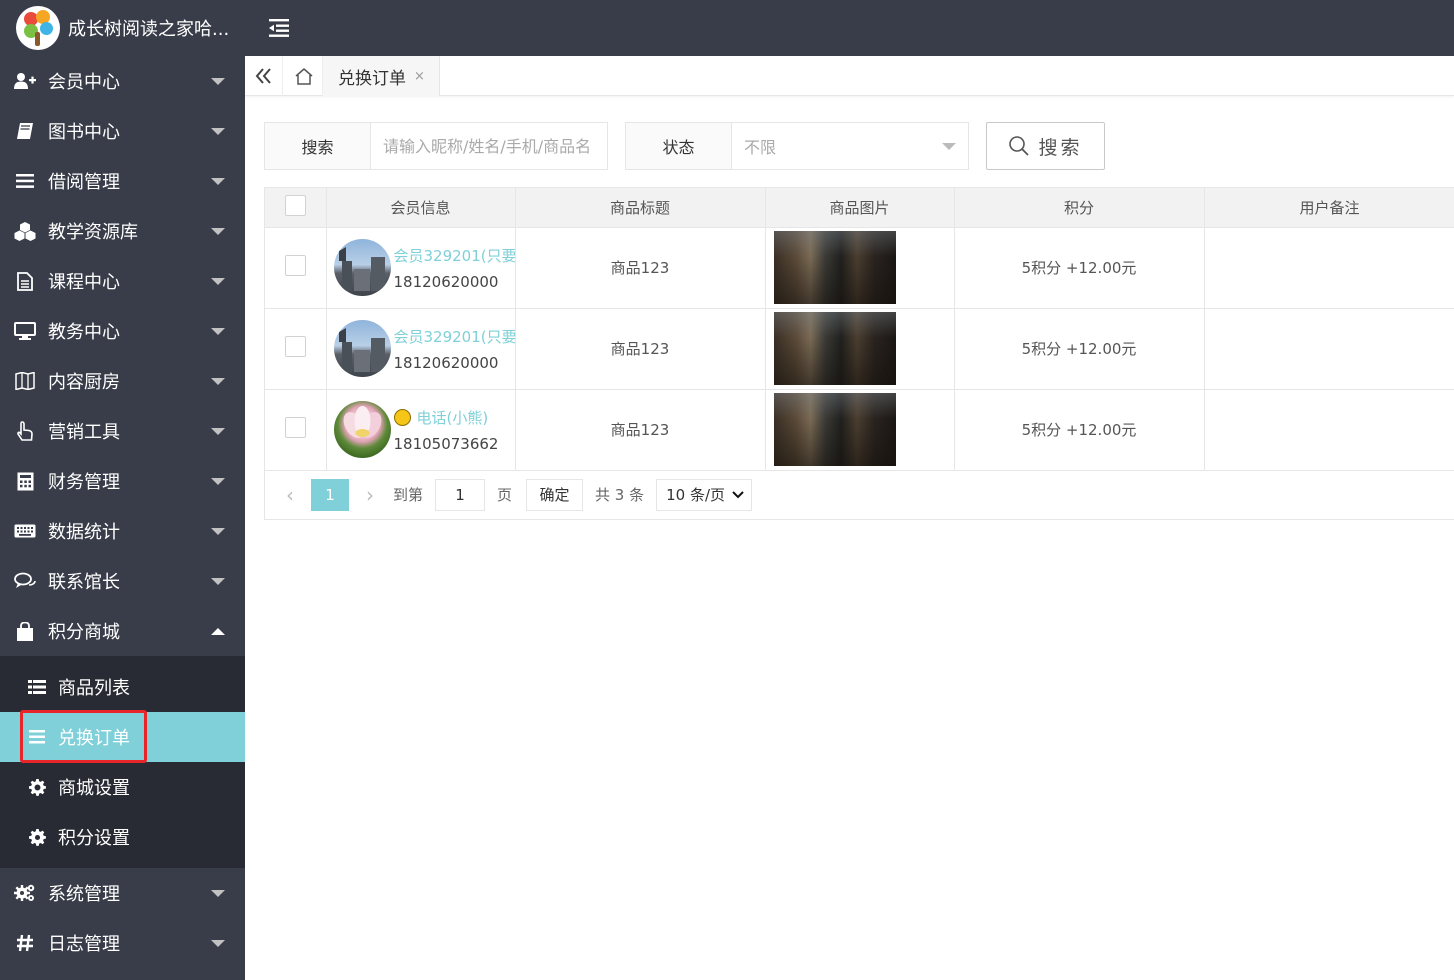 The height and width of the screenshot is (980, 1454). What do you see at coordinates (84, 382) in the screenshot?
I see `sidebar-item-label: 内容厨房` at bounding box center [84, 382].